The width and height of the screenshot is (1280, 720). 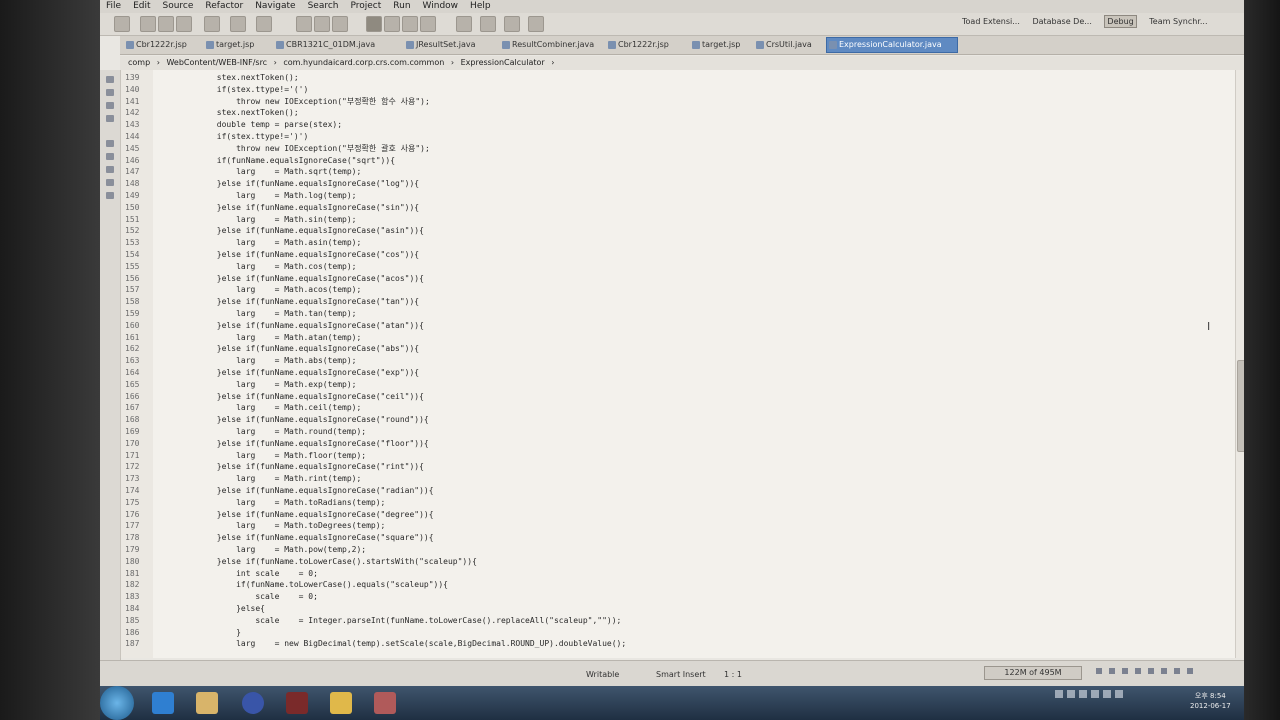 I want to click on line-number: 154, so click(x=132, y=254).